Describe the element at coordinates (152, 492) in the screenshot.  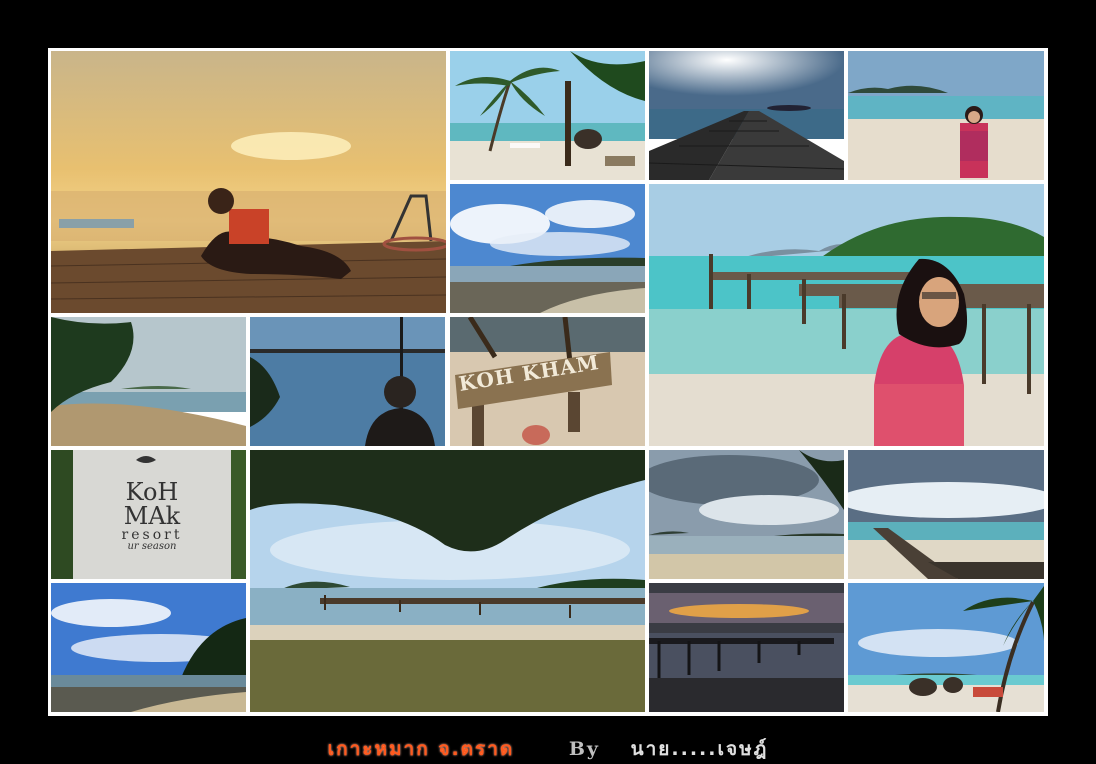
I see `resort-sign-line1: KoH` at that location.